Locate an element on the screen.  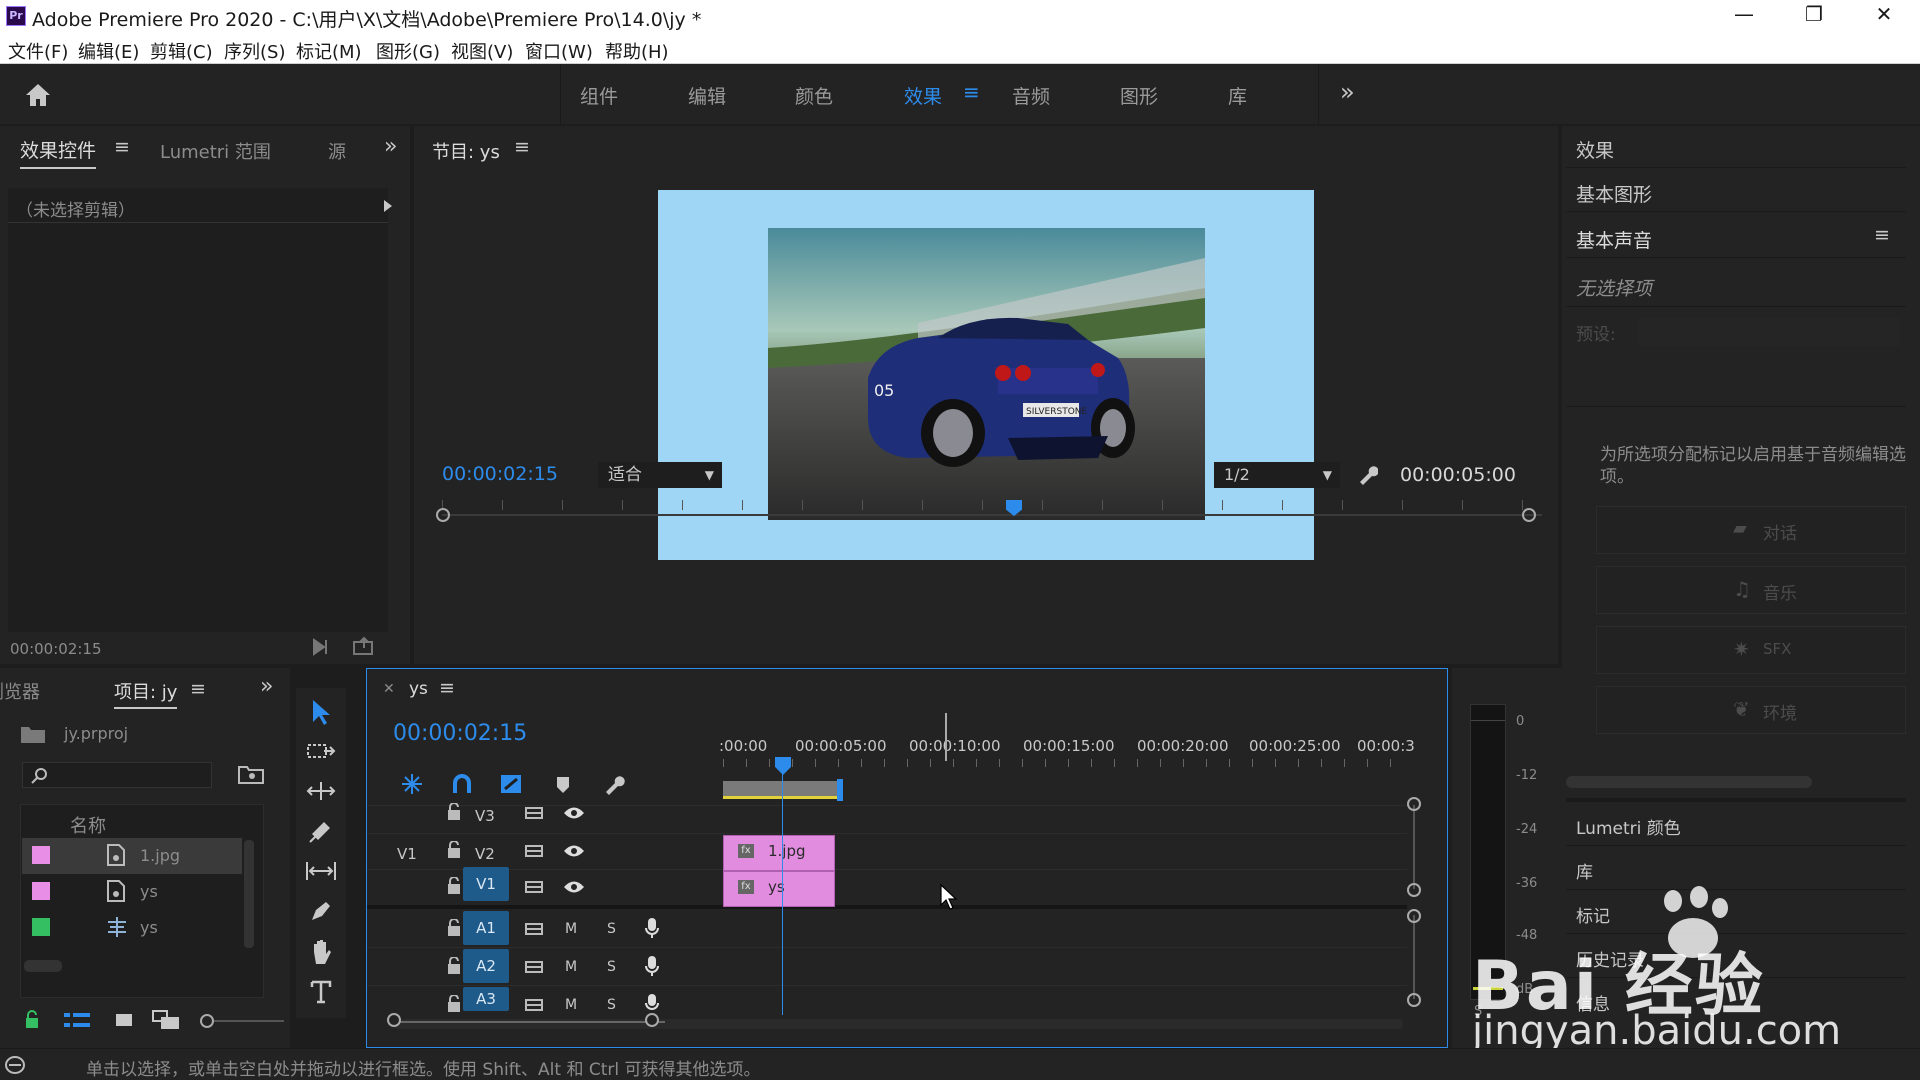
menu-edit: 编辑(E) is located at coordinates (108, 51).